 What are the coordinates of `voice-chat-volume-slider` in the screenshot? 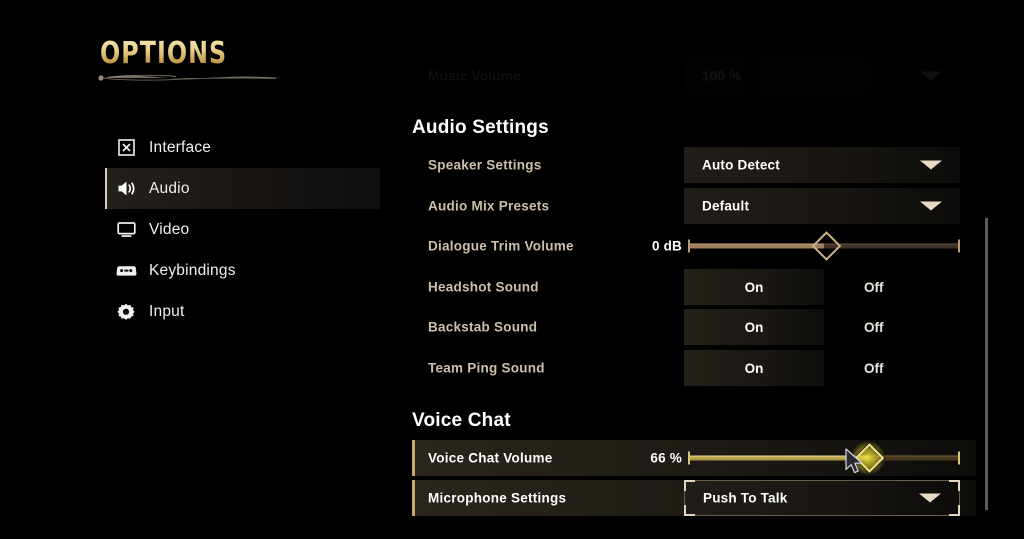 It's located at (824, 458).